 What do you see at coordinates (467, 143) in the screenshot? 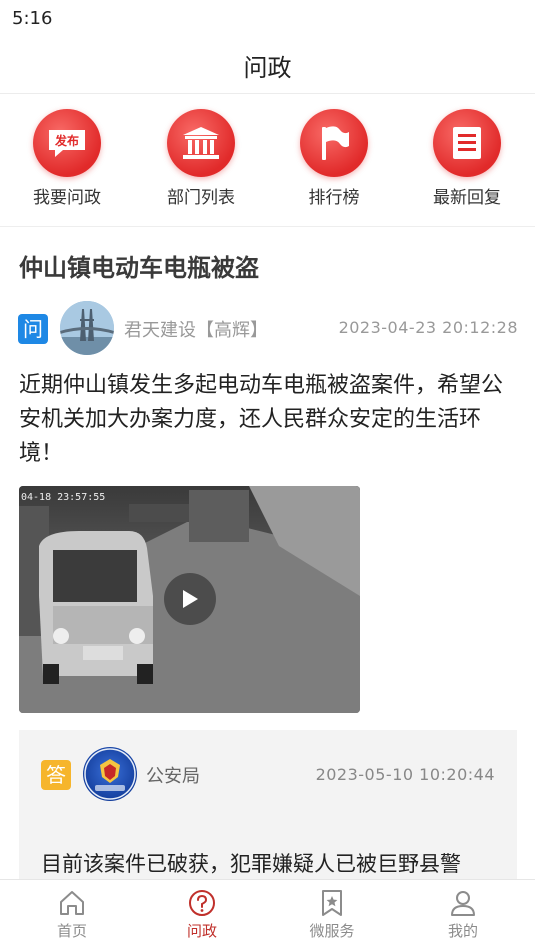
I see `document-list-icon` at bounding box center [467, 143].